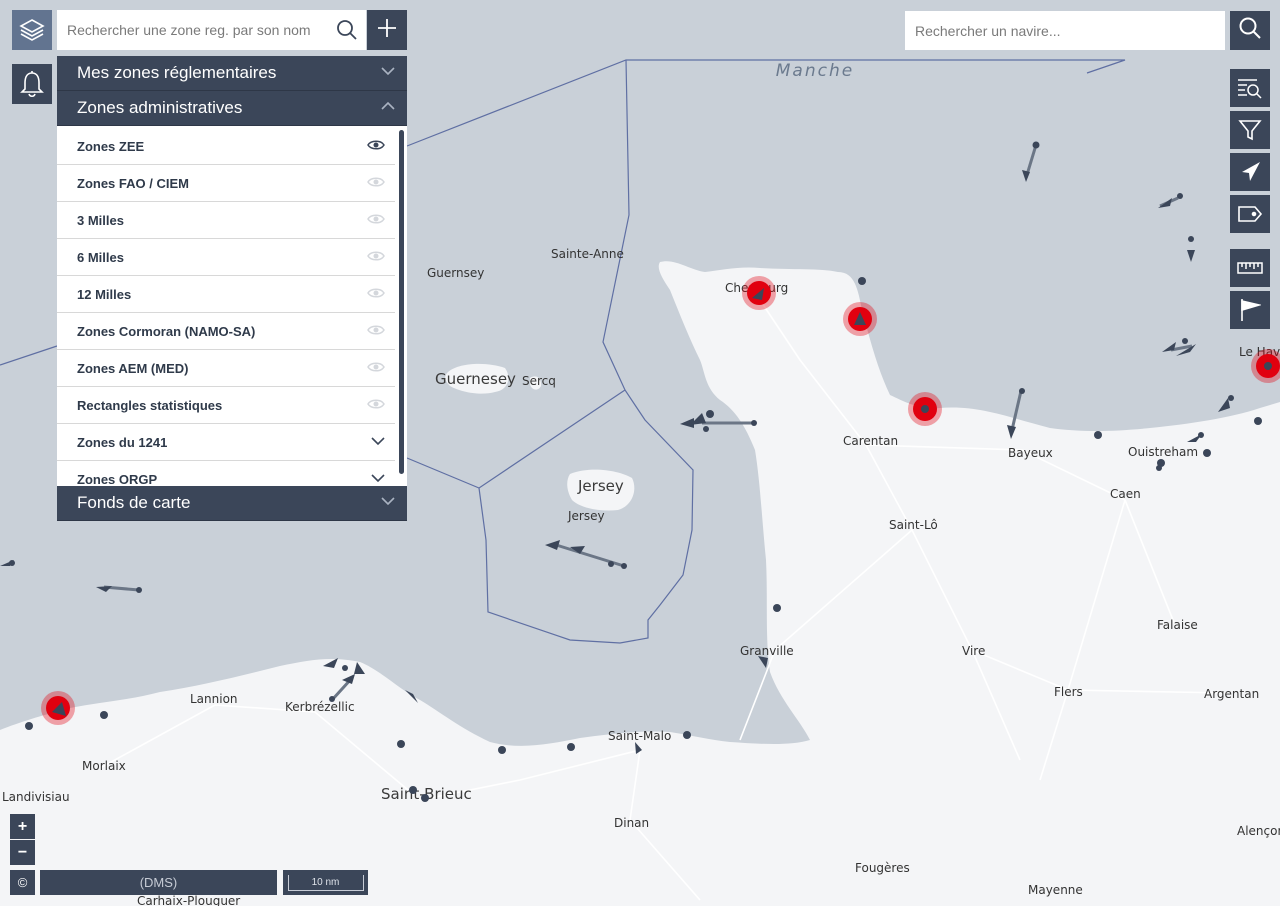 This screenshot has height=906, width=1280. Describe the element at coordinates (226, 183) in the screenshot. I see `zone-row-fao: Zones FAO / CIEM` at that location.